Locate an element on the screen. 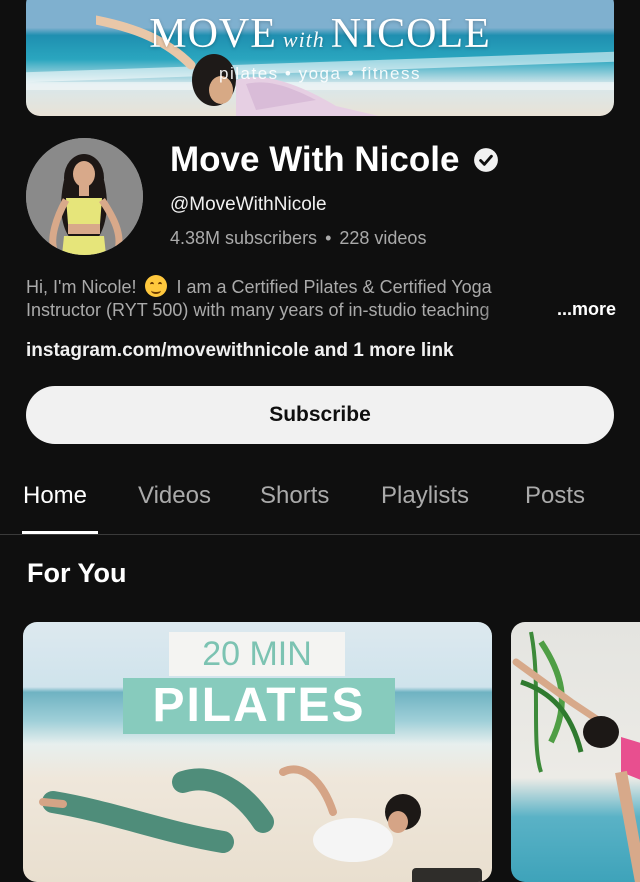 The height and width of the screenshot is (882, 640). channel-banner: MOVE with NICOLE pilates • yoga • fitness is located at coordinates (320, 58).